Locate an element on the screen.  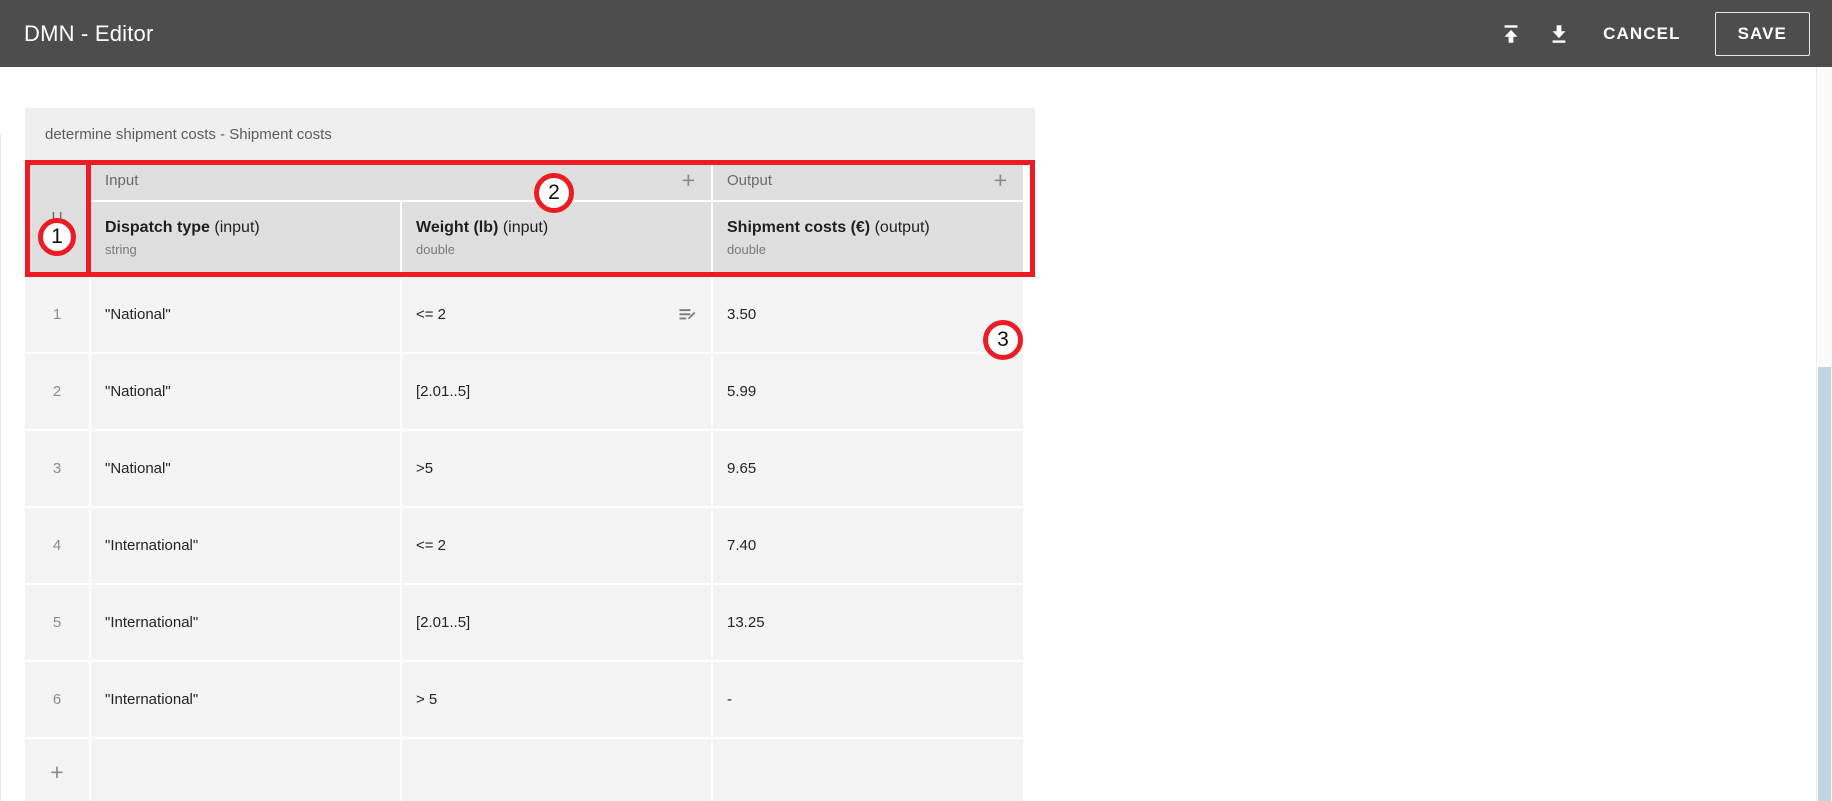
row-index: 3 is located at coordinates (58, 469).